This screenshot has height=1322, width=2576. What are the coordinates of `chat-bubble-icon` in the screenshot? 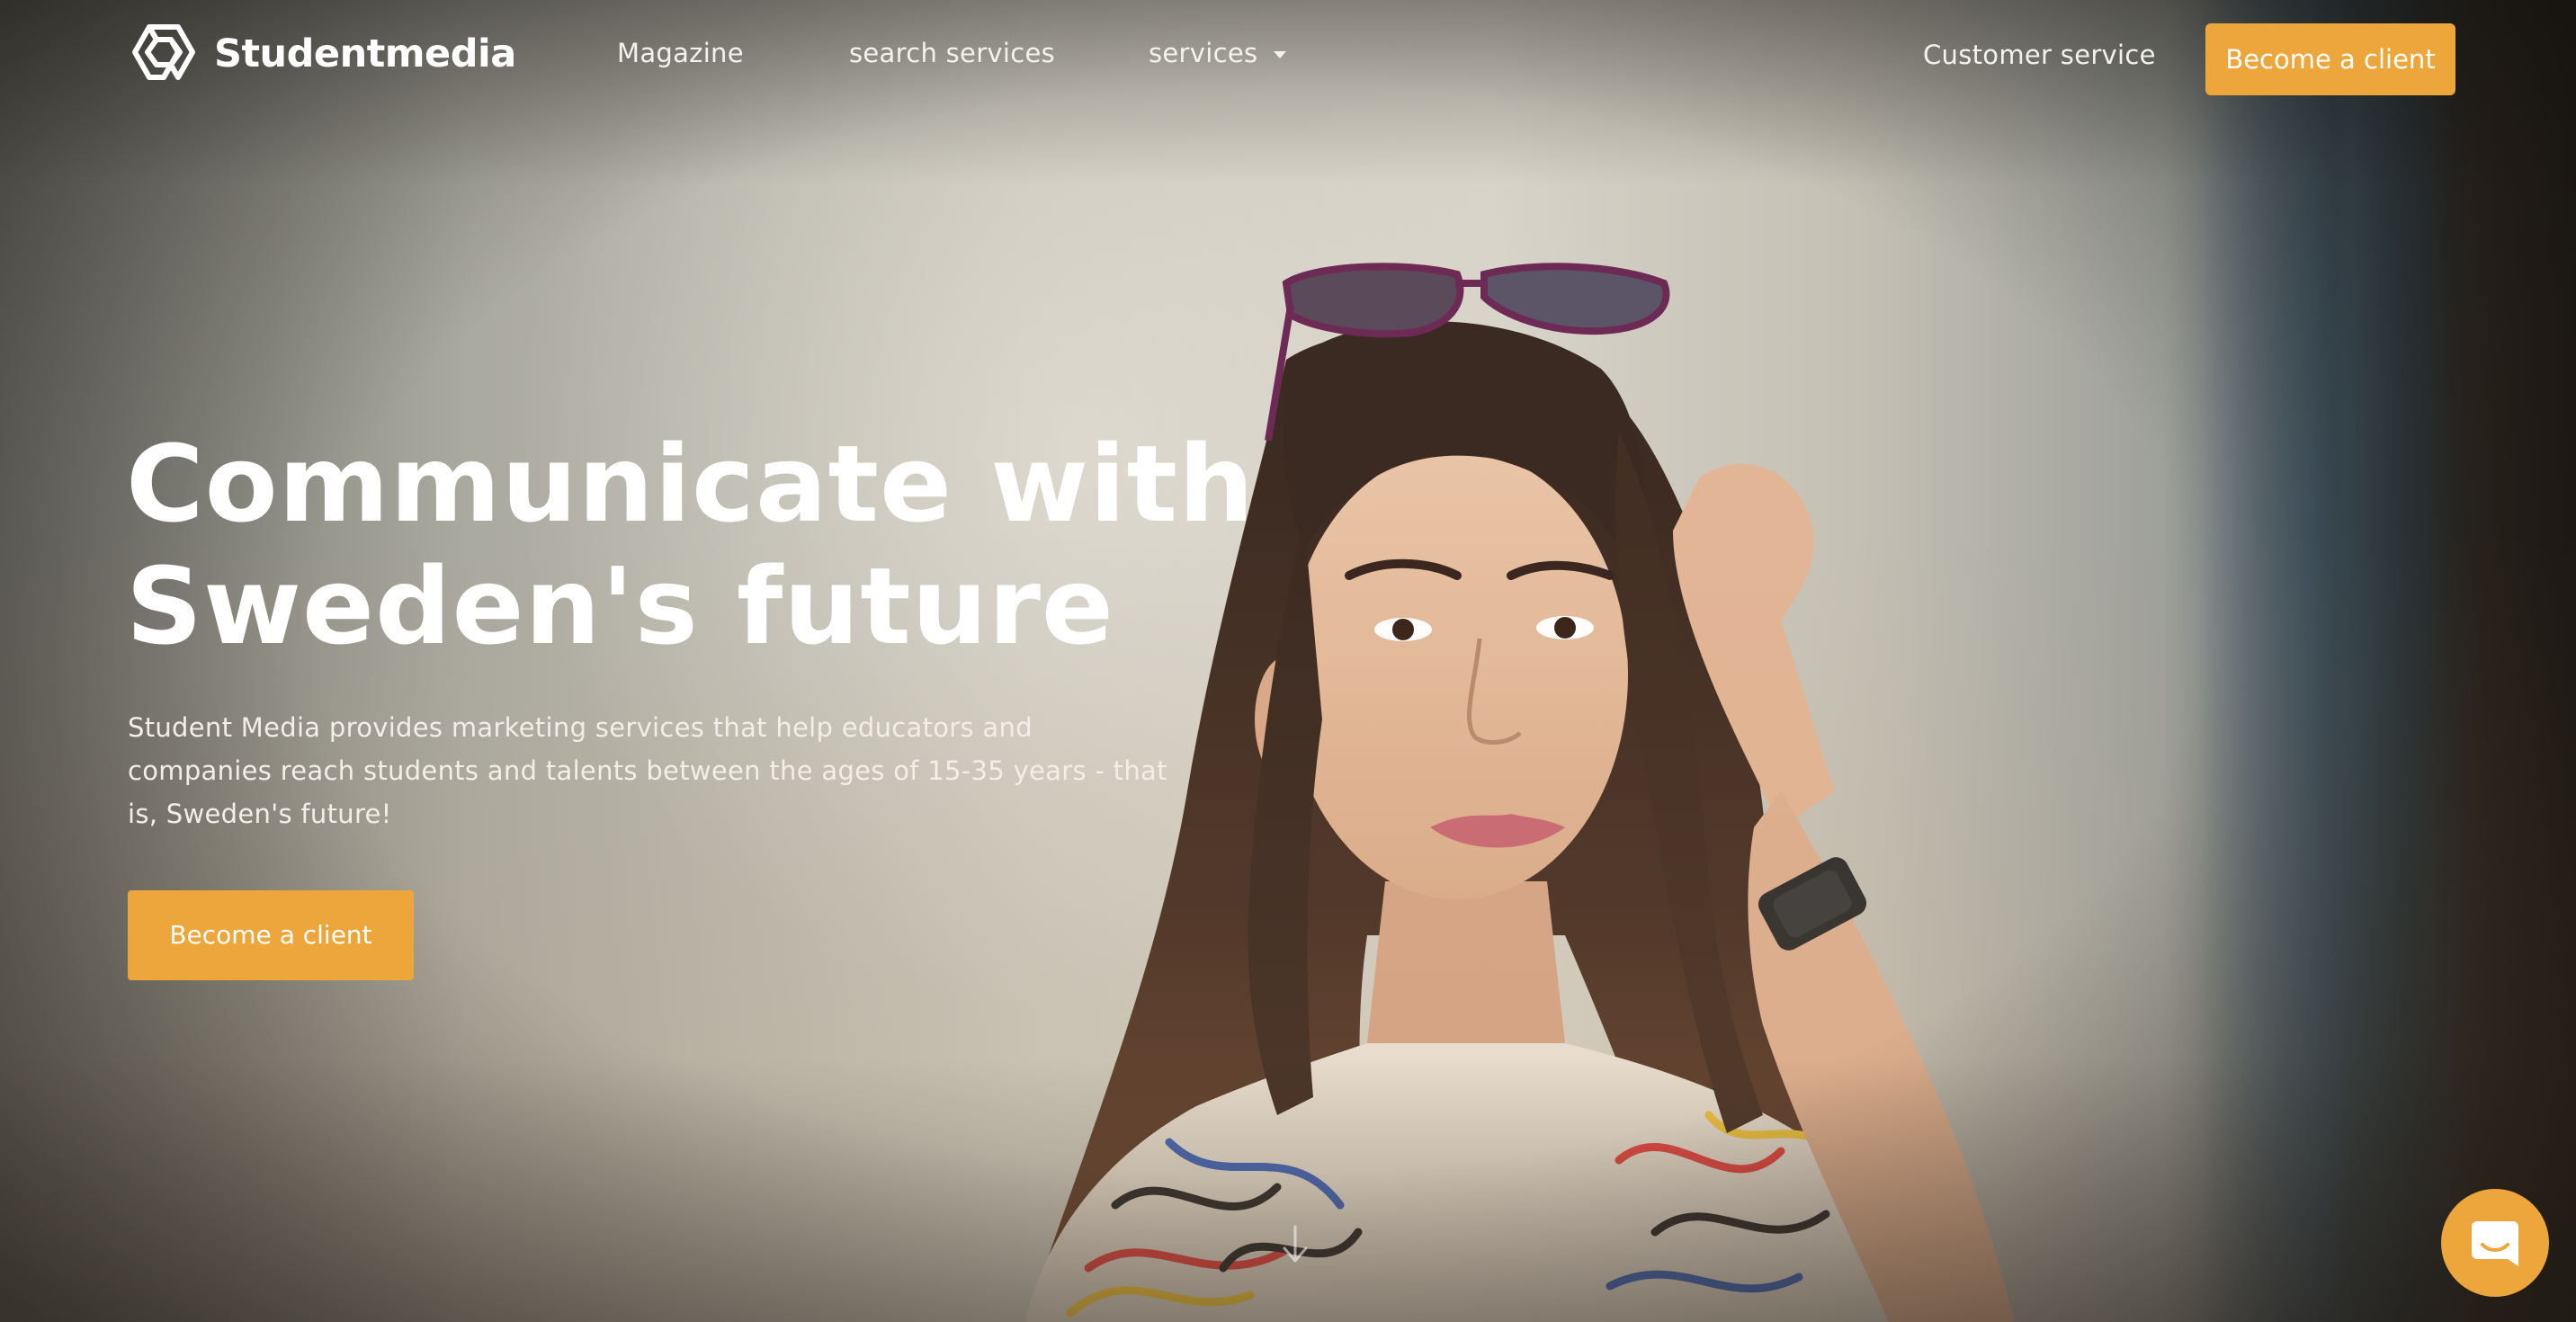 It's located at (2495, 1243).